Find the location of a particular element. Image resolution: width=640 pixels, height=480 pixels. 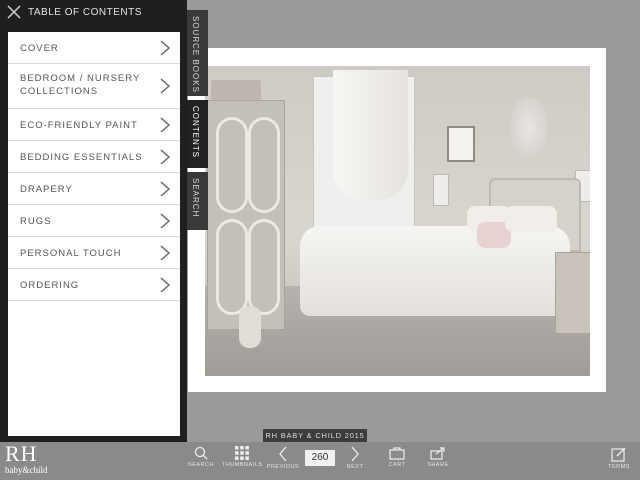

wall-wings is located at coordinates (529, 128).